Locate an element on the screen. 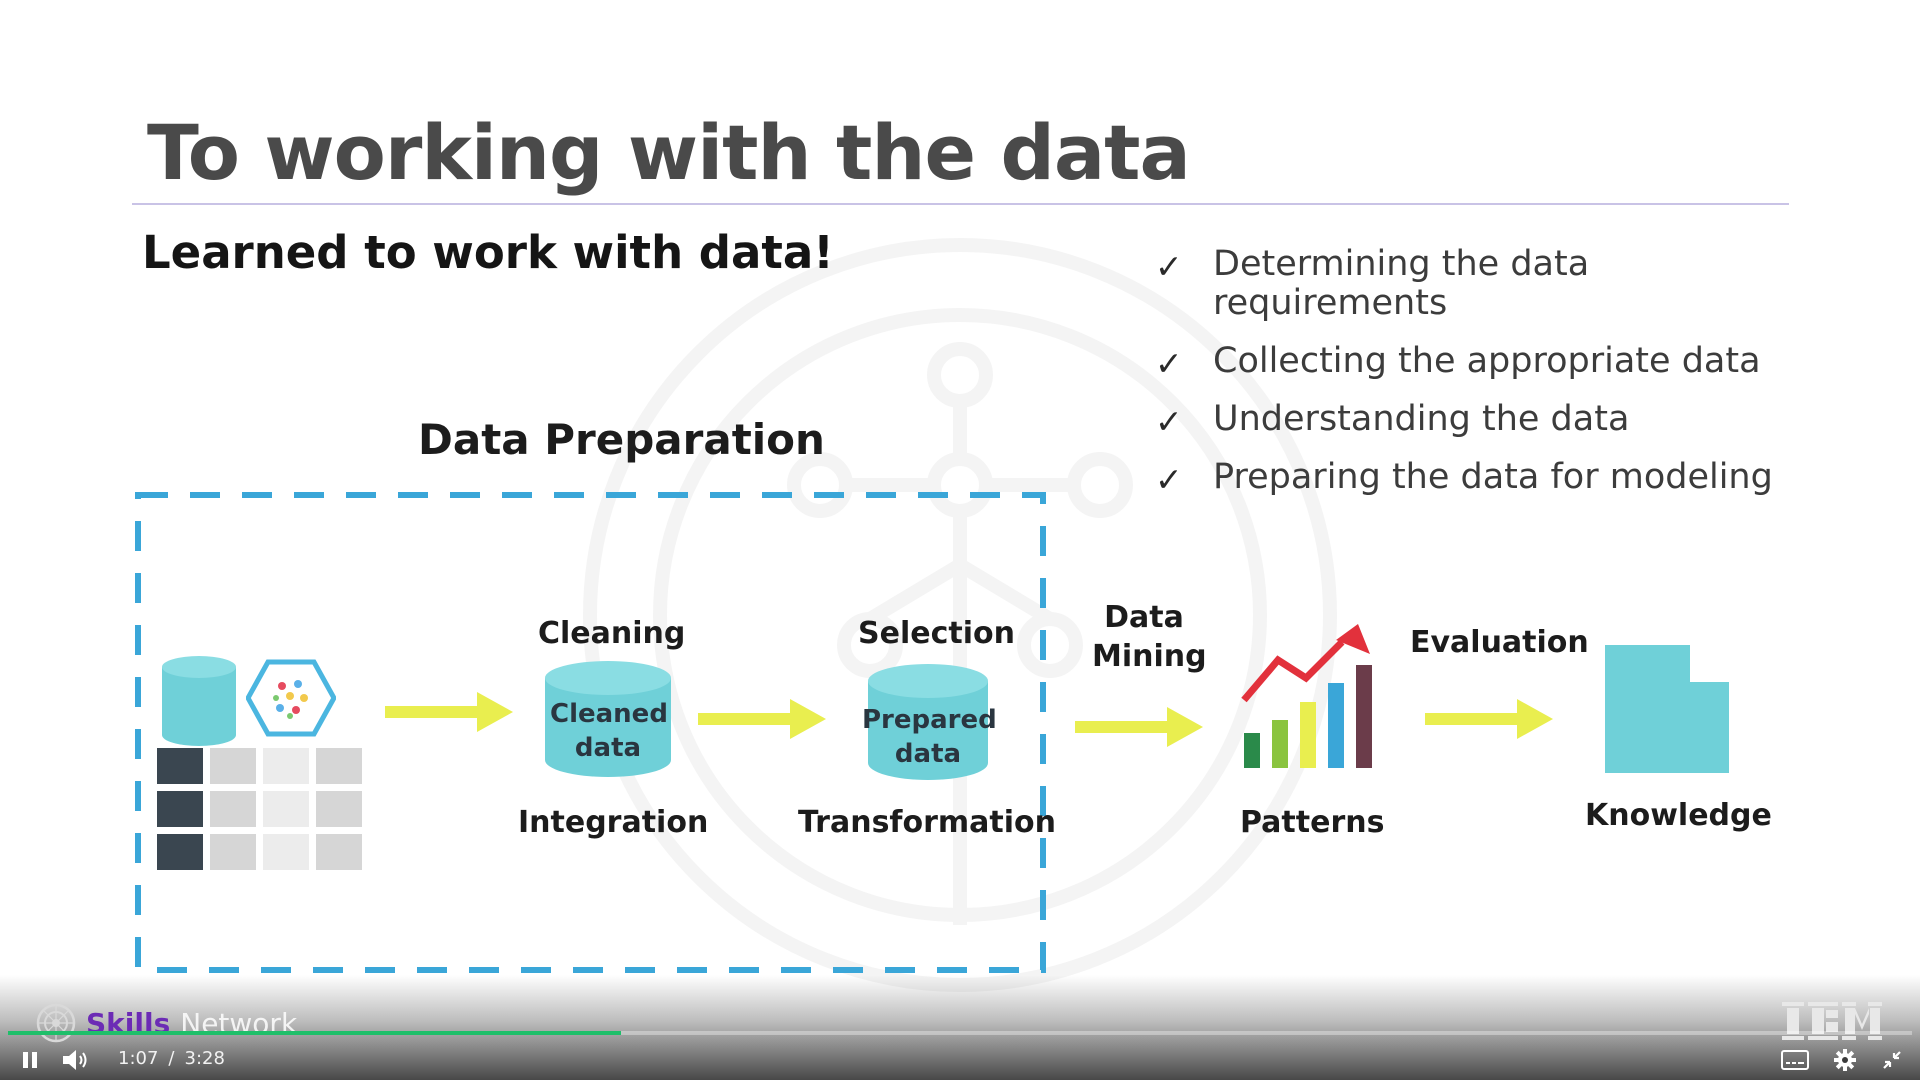 This screenshot has height=1080, width=1920. cleaned-data-line: Cleaned is located at coordinates (609, 714).